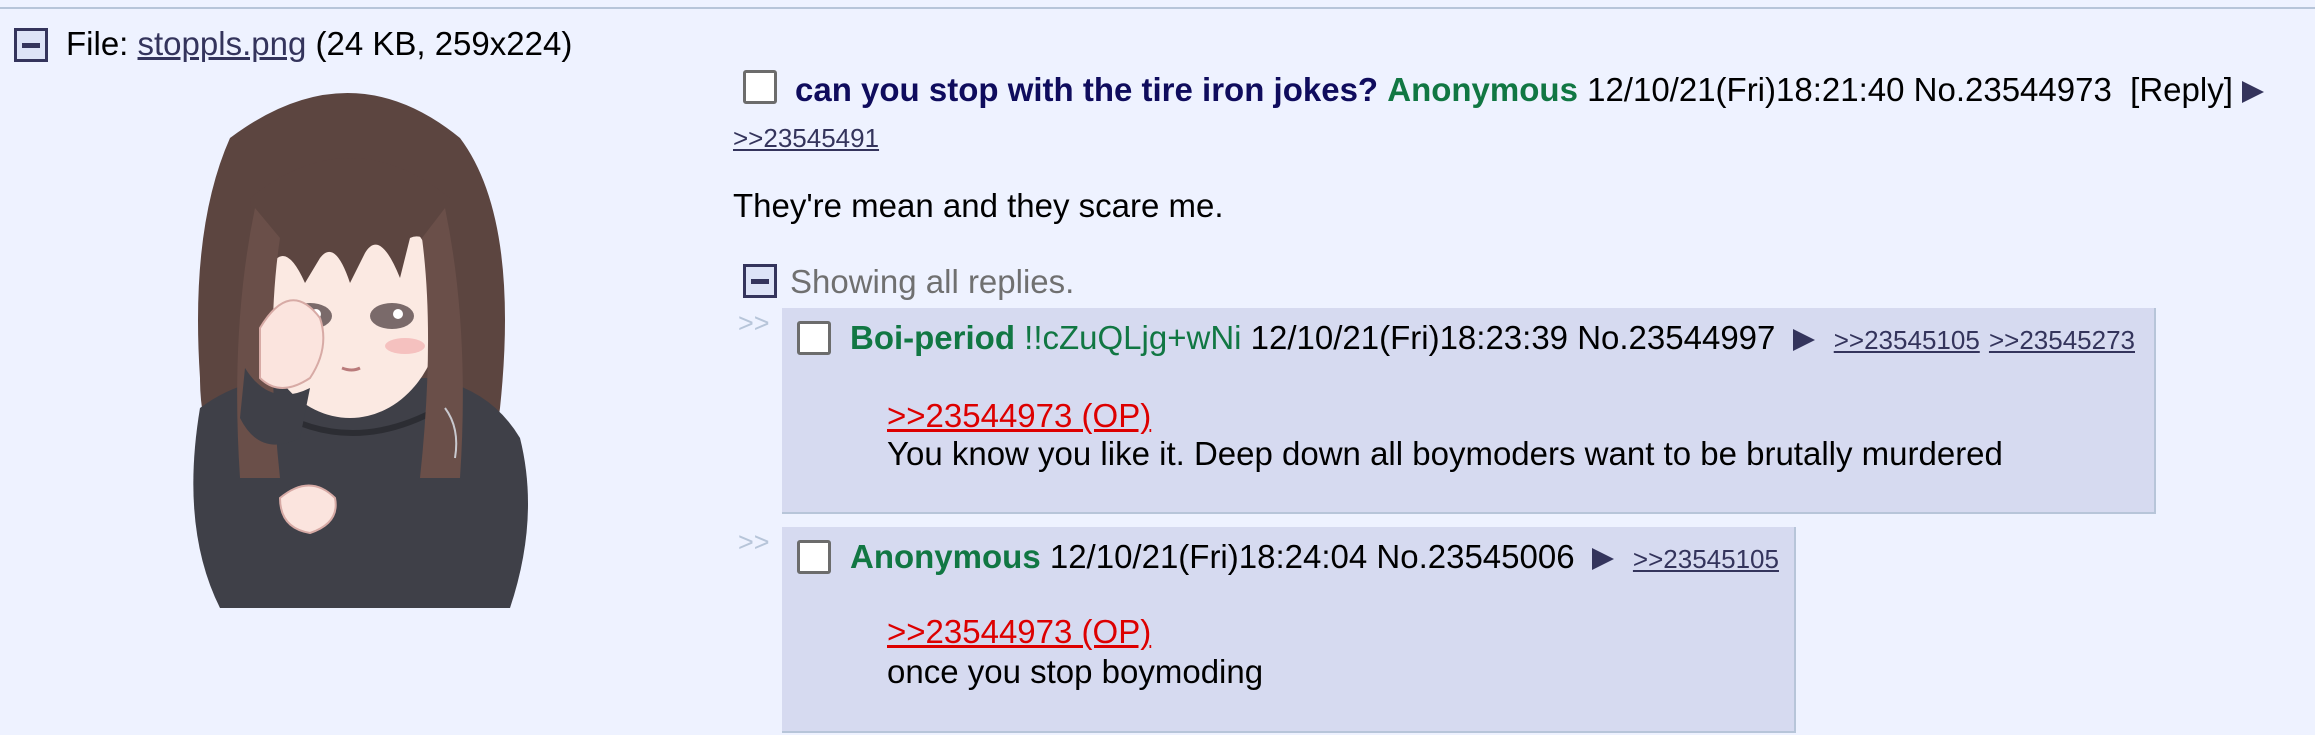 The height and width of the screenshot is (735, 2315). I want to click on reply-datetime: 12/10/21(Fri)18:24:04, so click(1208, 556).